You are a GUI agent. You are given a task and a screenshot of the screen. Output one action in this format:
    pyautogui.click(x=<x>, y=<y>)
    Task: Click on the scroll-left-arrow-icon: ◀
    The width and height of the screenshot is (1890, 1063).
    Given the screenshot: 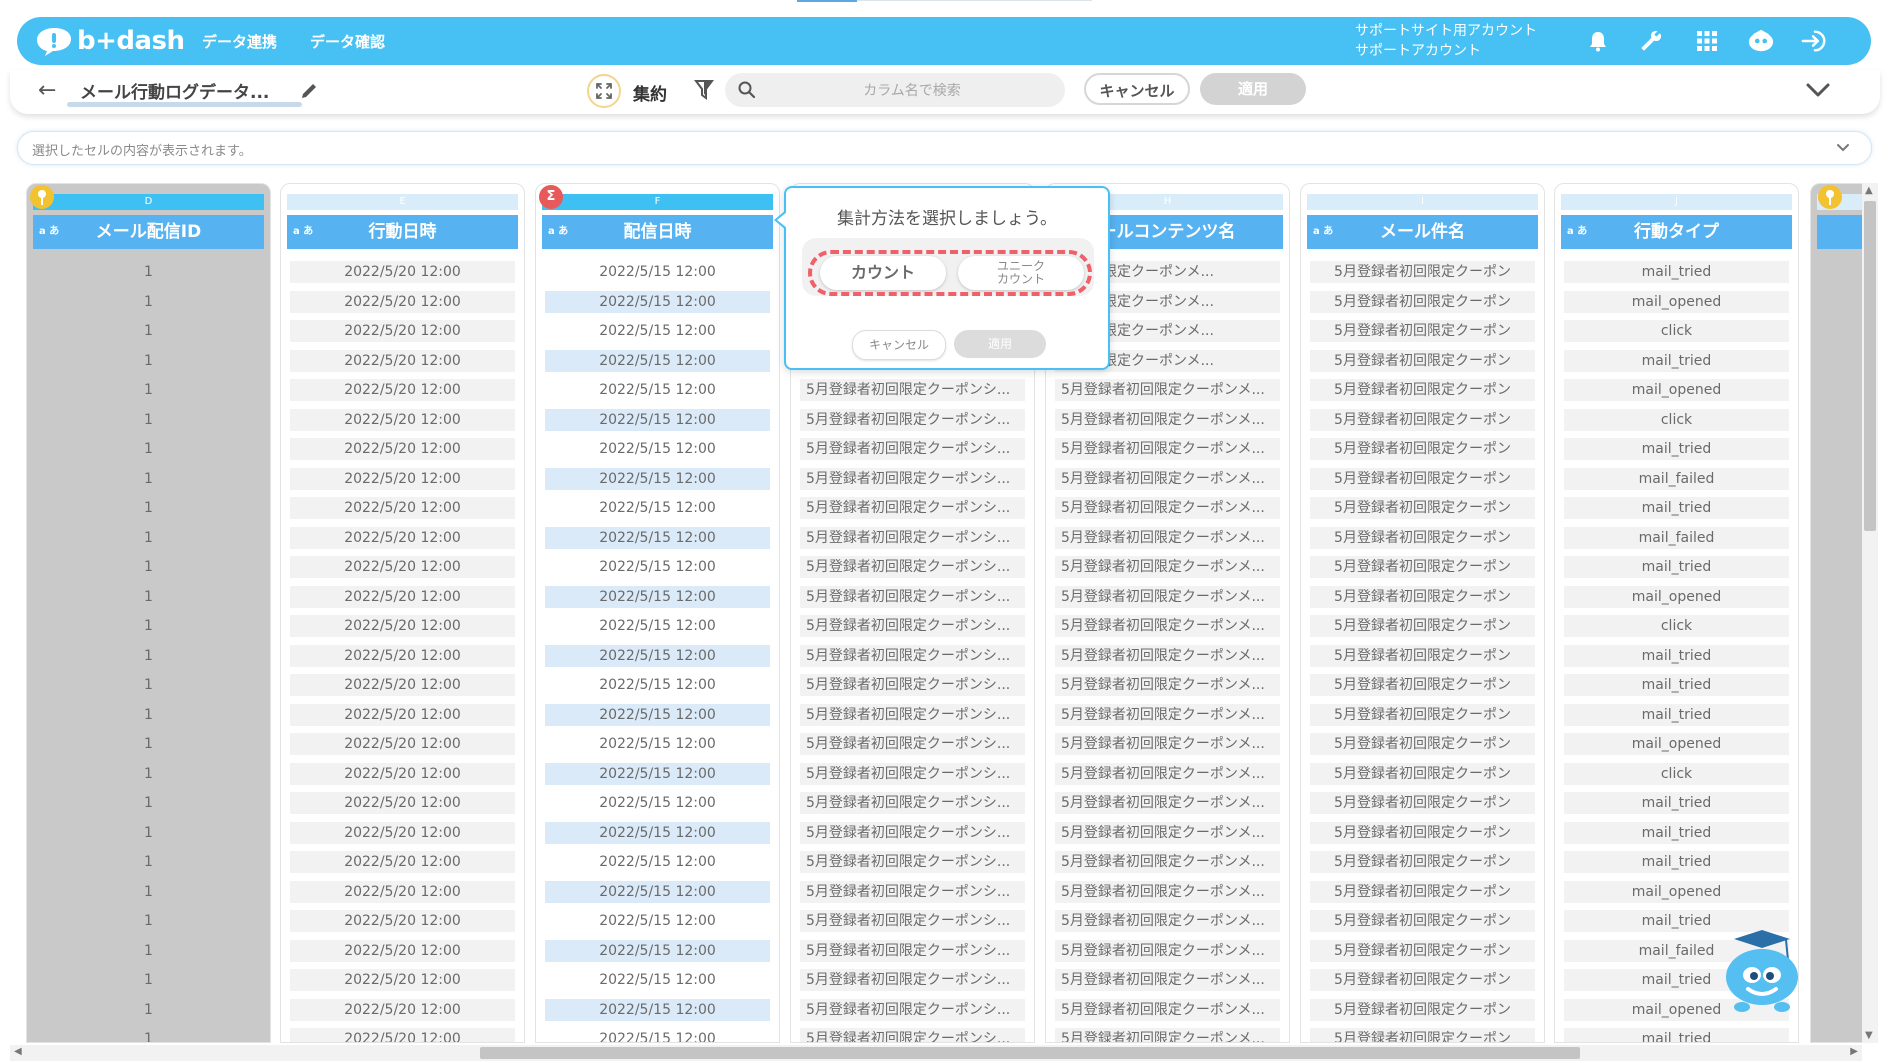 What is the action you would take?
    pyautogui.click(x=18, y=1051)
    